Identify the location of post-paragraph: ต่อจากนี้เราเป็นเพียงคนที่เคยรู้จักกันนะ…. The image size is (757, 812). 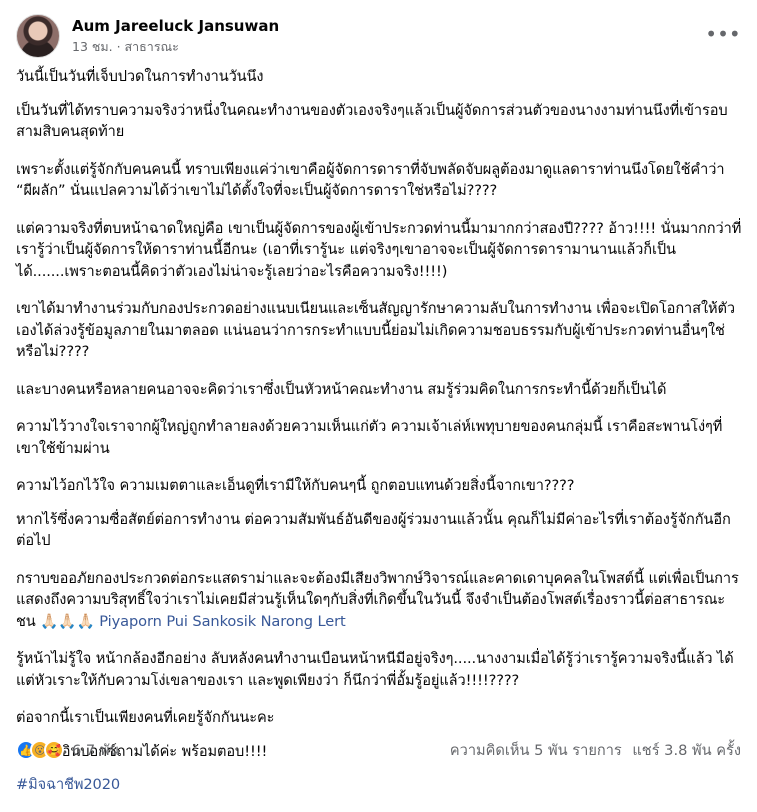
(145, 717).